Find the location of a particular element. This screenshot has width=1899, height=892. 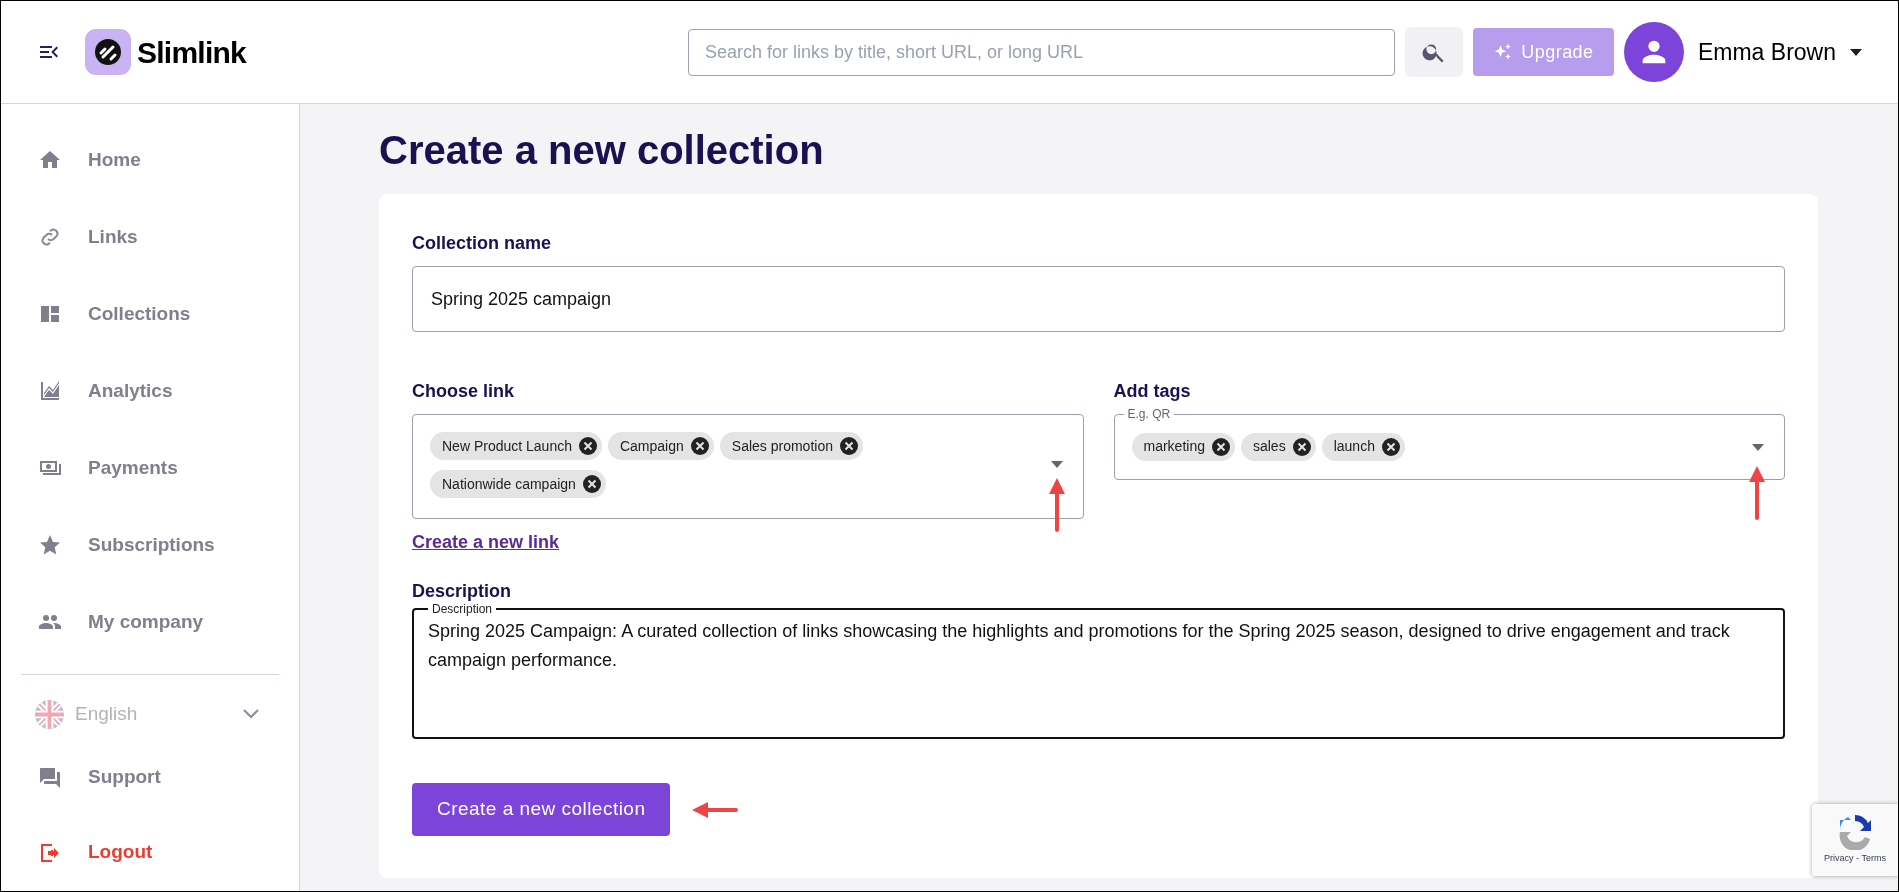

sidebar-item: Payments is located at coordinates (150, 468).